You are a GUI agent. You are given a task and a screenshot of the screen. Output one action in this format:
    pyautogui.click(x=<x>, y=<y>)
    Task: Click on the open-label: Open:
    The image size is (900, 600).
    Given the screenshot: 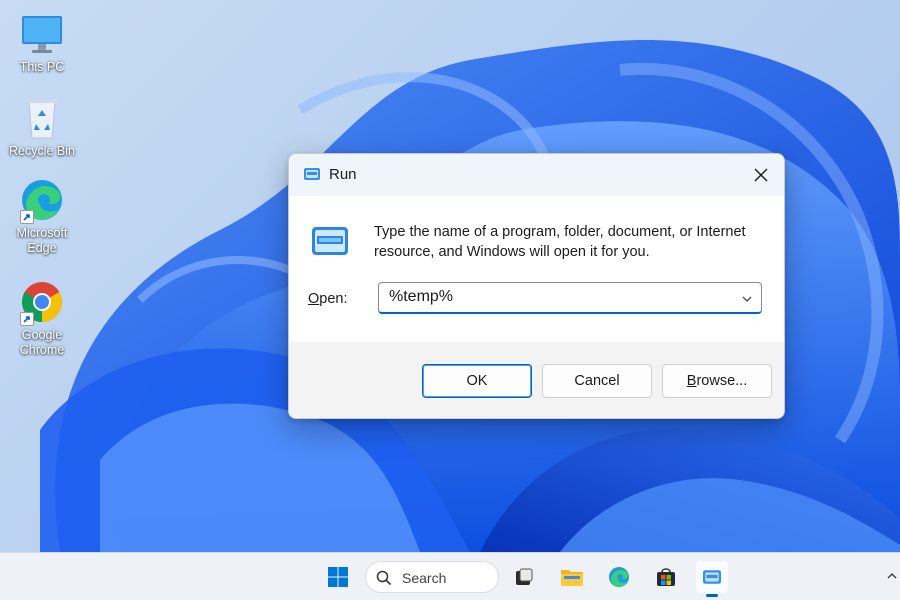 What is the action you would take?
    pyautogui.click(x=328, y=299)
    